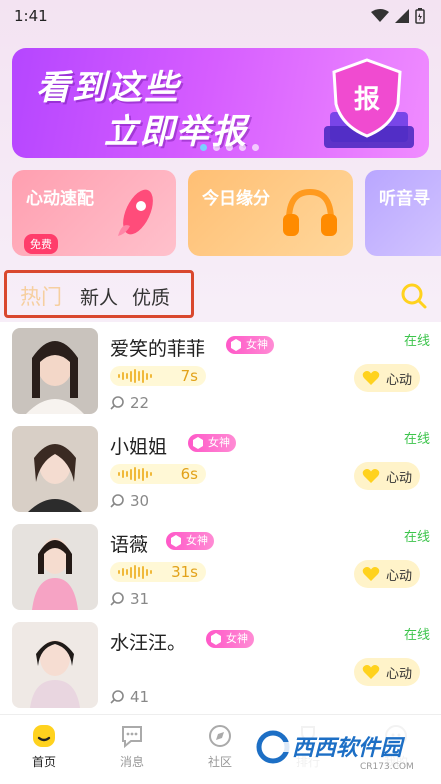 The height and width of the screenshot is (784, 441). I want to click on feed-tabs: 热门 新人 优质, so click(220, 294).